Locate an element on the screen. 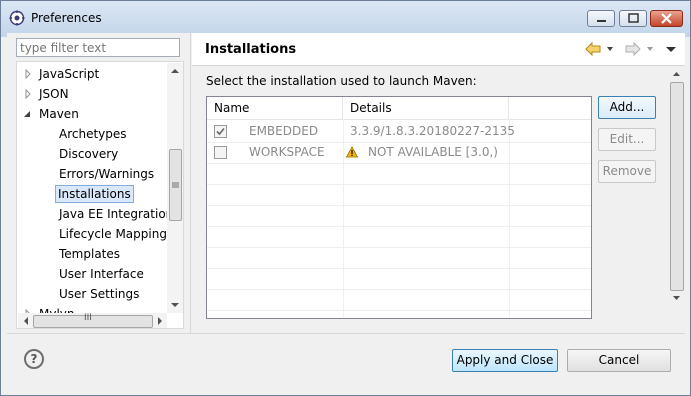 This screenshot has height=396, width=691. tree-item-javascript: JavaScript is located at coordinates (60, 74).